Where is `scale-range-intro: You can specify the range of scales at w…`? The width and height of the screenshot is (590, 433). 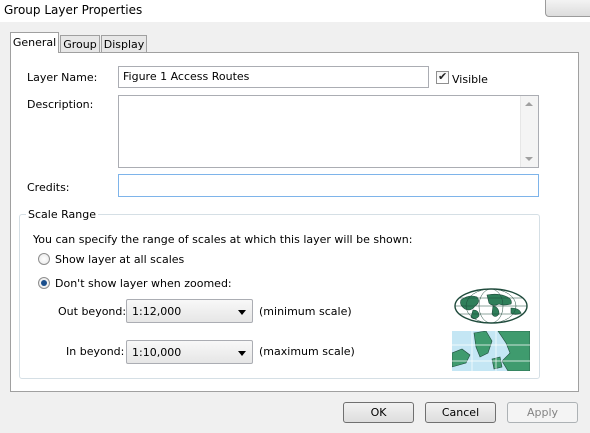 scale-range-intro: You can specify the range of scales at w… is located at coordinates (223, 239).